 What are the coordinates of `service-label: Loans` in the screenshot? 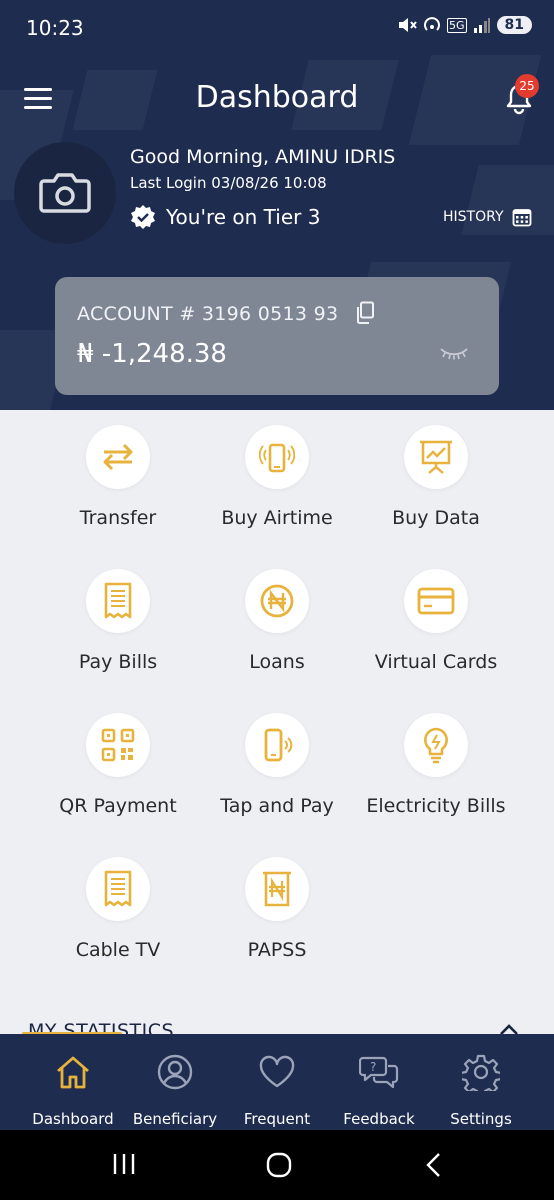 It's located at (277, 662).